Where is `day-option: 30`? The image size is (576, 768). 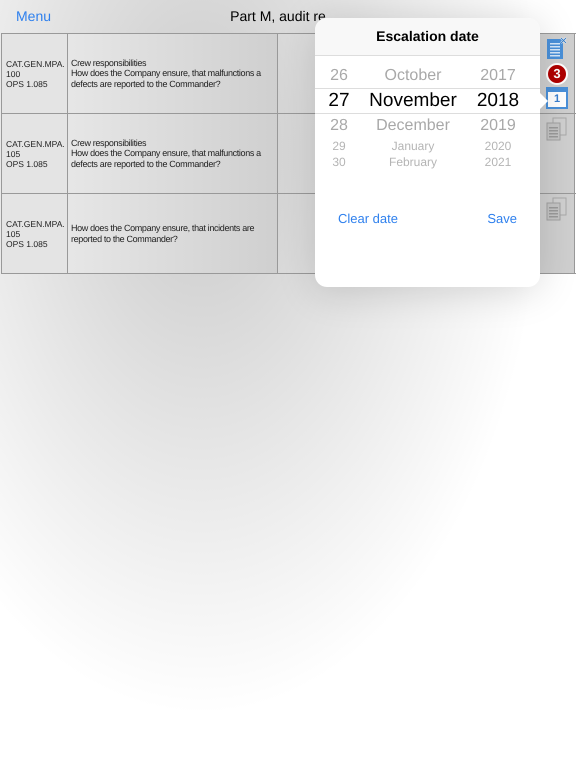 day-option: 30 is located at coordinates (339, 162).